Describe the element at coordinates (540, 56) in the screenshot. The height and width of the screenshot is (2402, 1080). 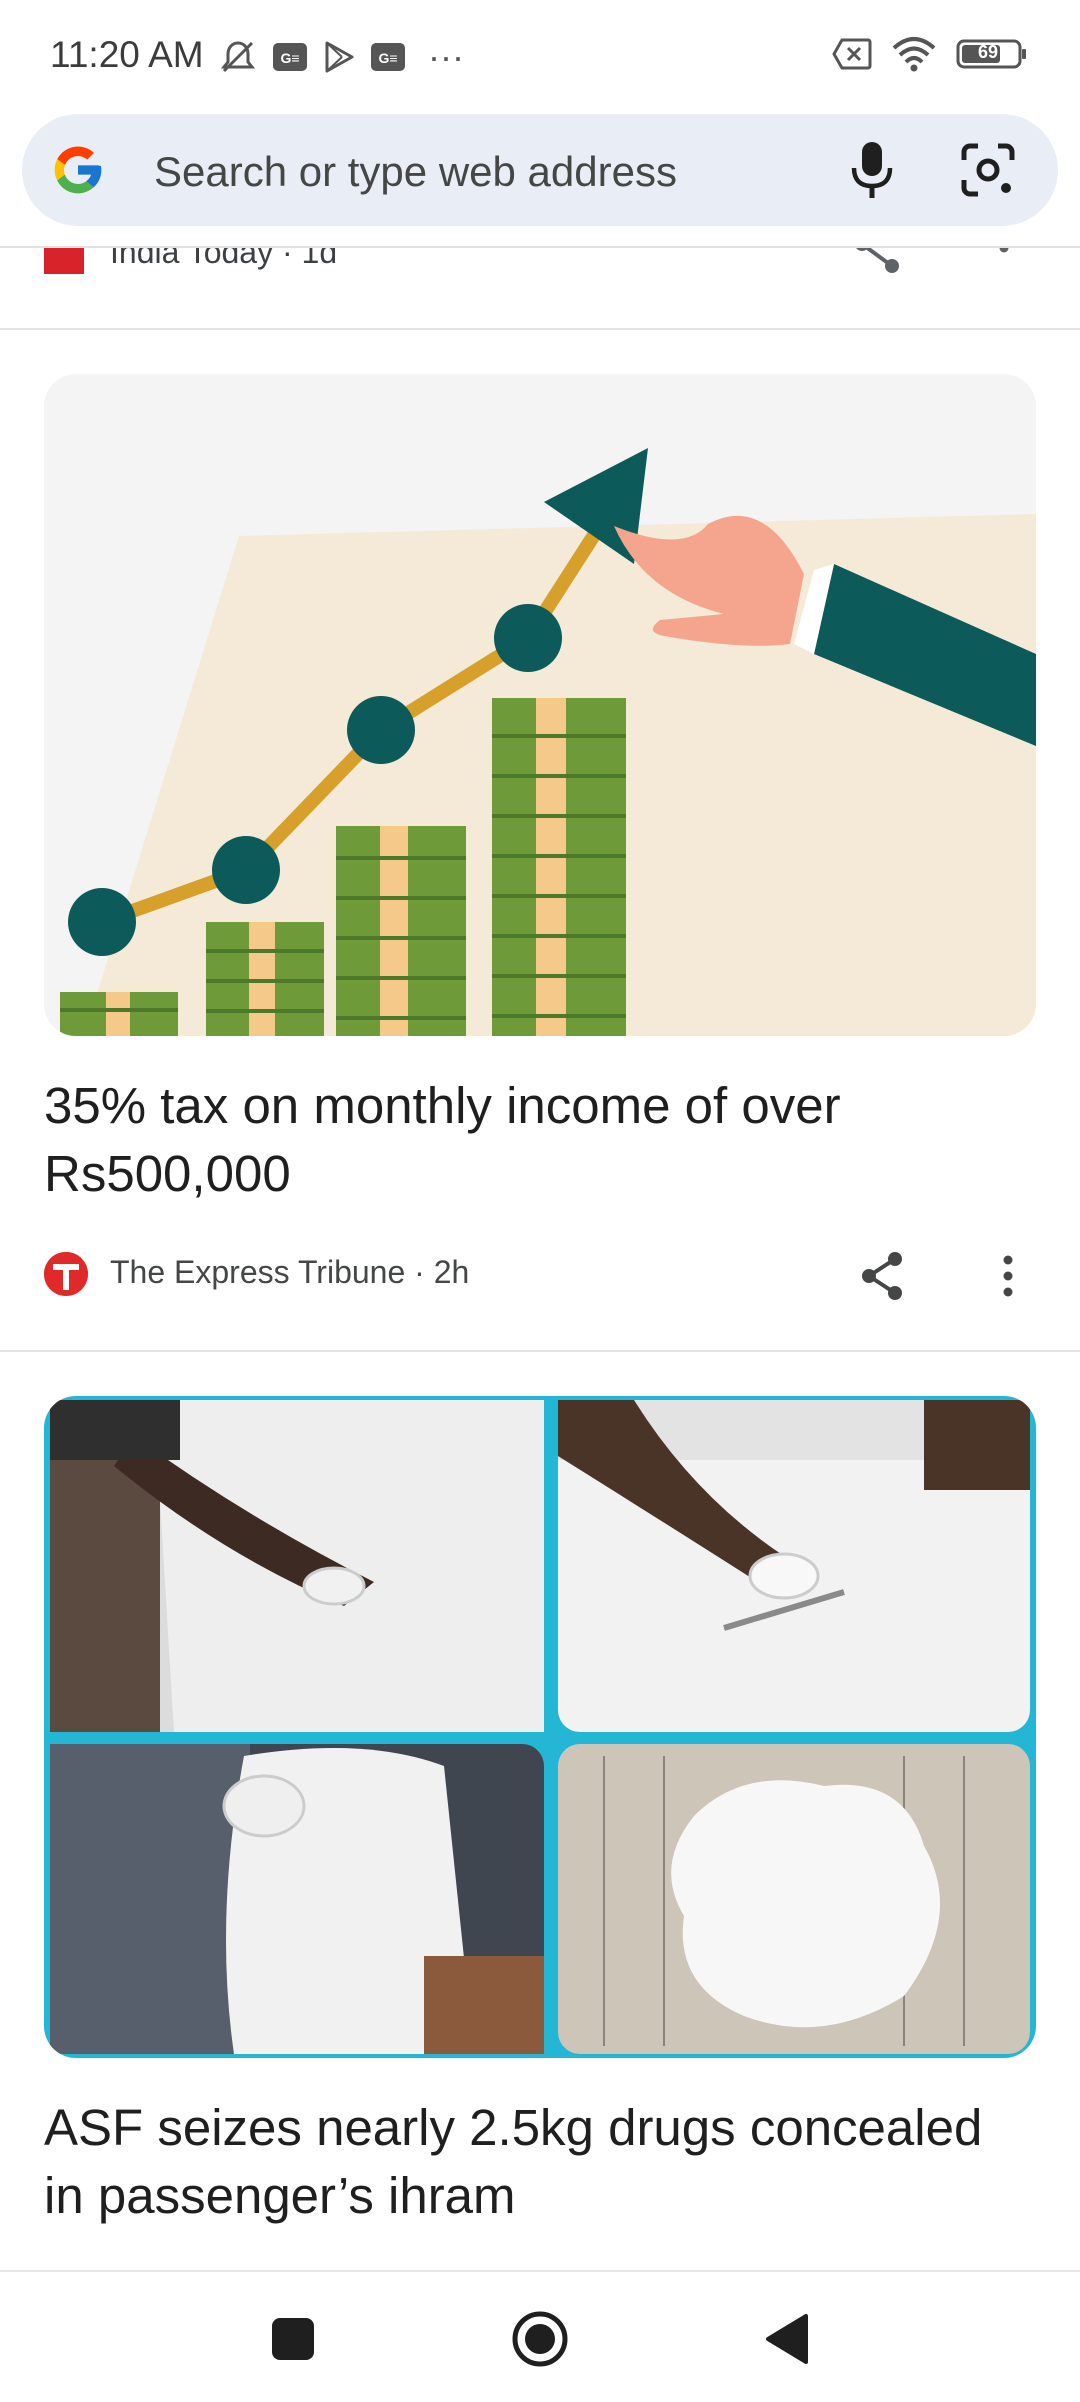
I see `status-bar: 11:20 AM G≡ G≡ ··· 69` at that location.